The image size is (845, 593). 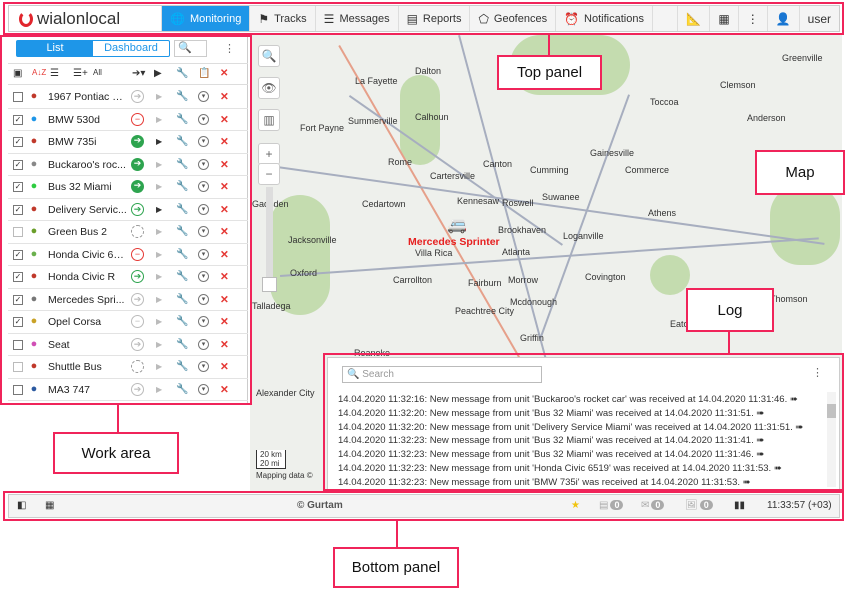 What do you see at coordinates (532, 338) in the screenshot?
I see `city-label: Griffin` at bounding box center [532, 338].